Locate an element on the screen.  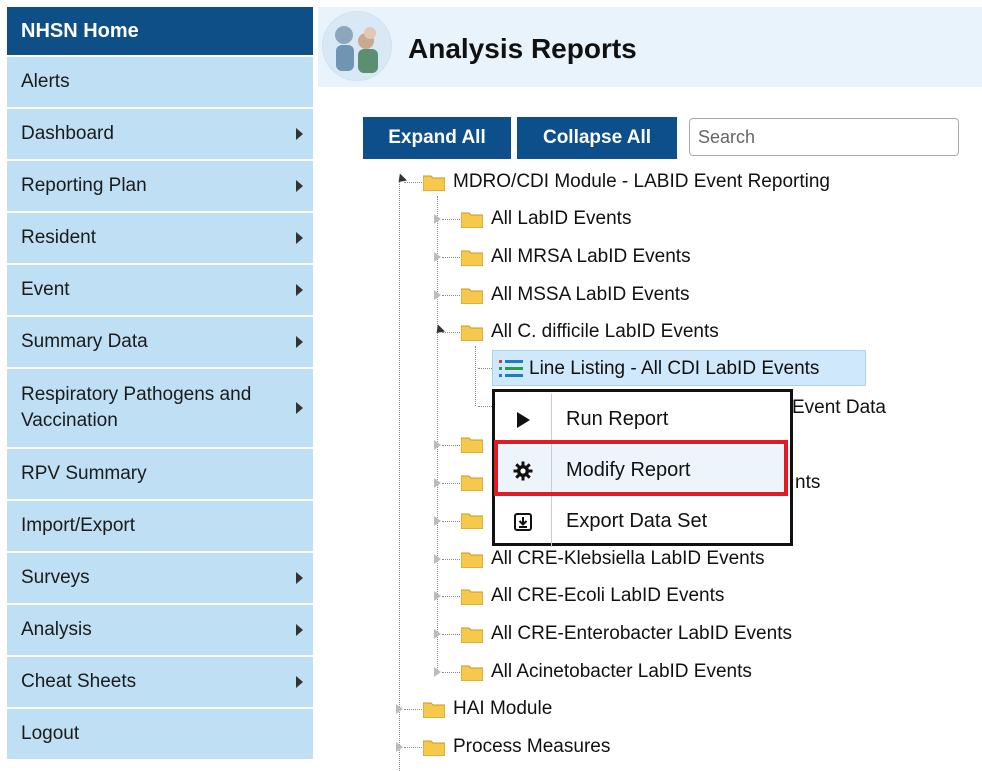
run-report-menu-item: Run Report is located at coordinates (642, 419).